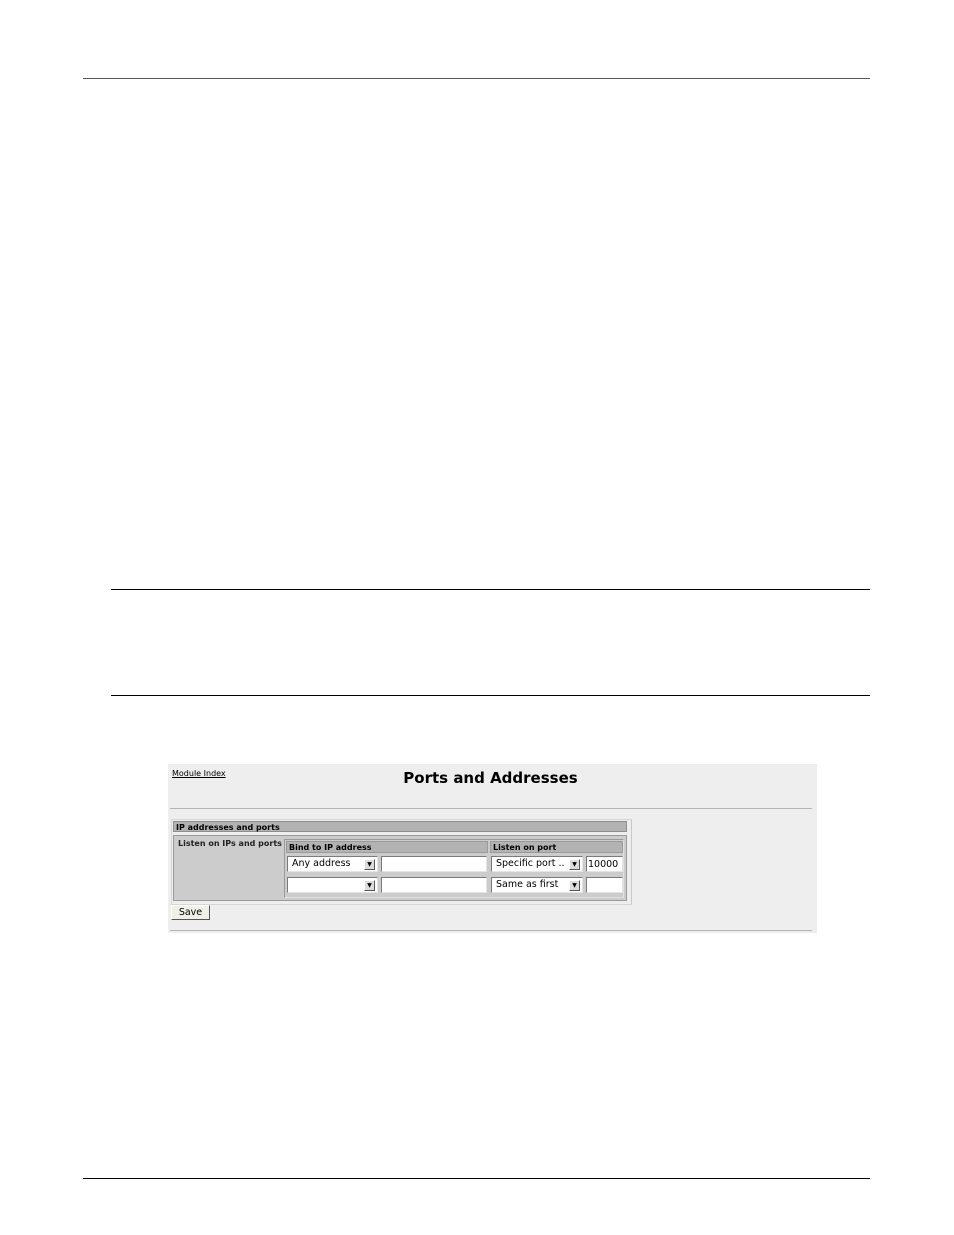 The height and width of the screenshot is (1235, 954). Describe the element at coordinates (490, 695) in the screenshot. I see `note-bottom-rule` at that location.